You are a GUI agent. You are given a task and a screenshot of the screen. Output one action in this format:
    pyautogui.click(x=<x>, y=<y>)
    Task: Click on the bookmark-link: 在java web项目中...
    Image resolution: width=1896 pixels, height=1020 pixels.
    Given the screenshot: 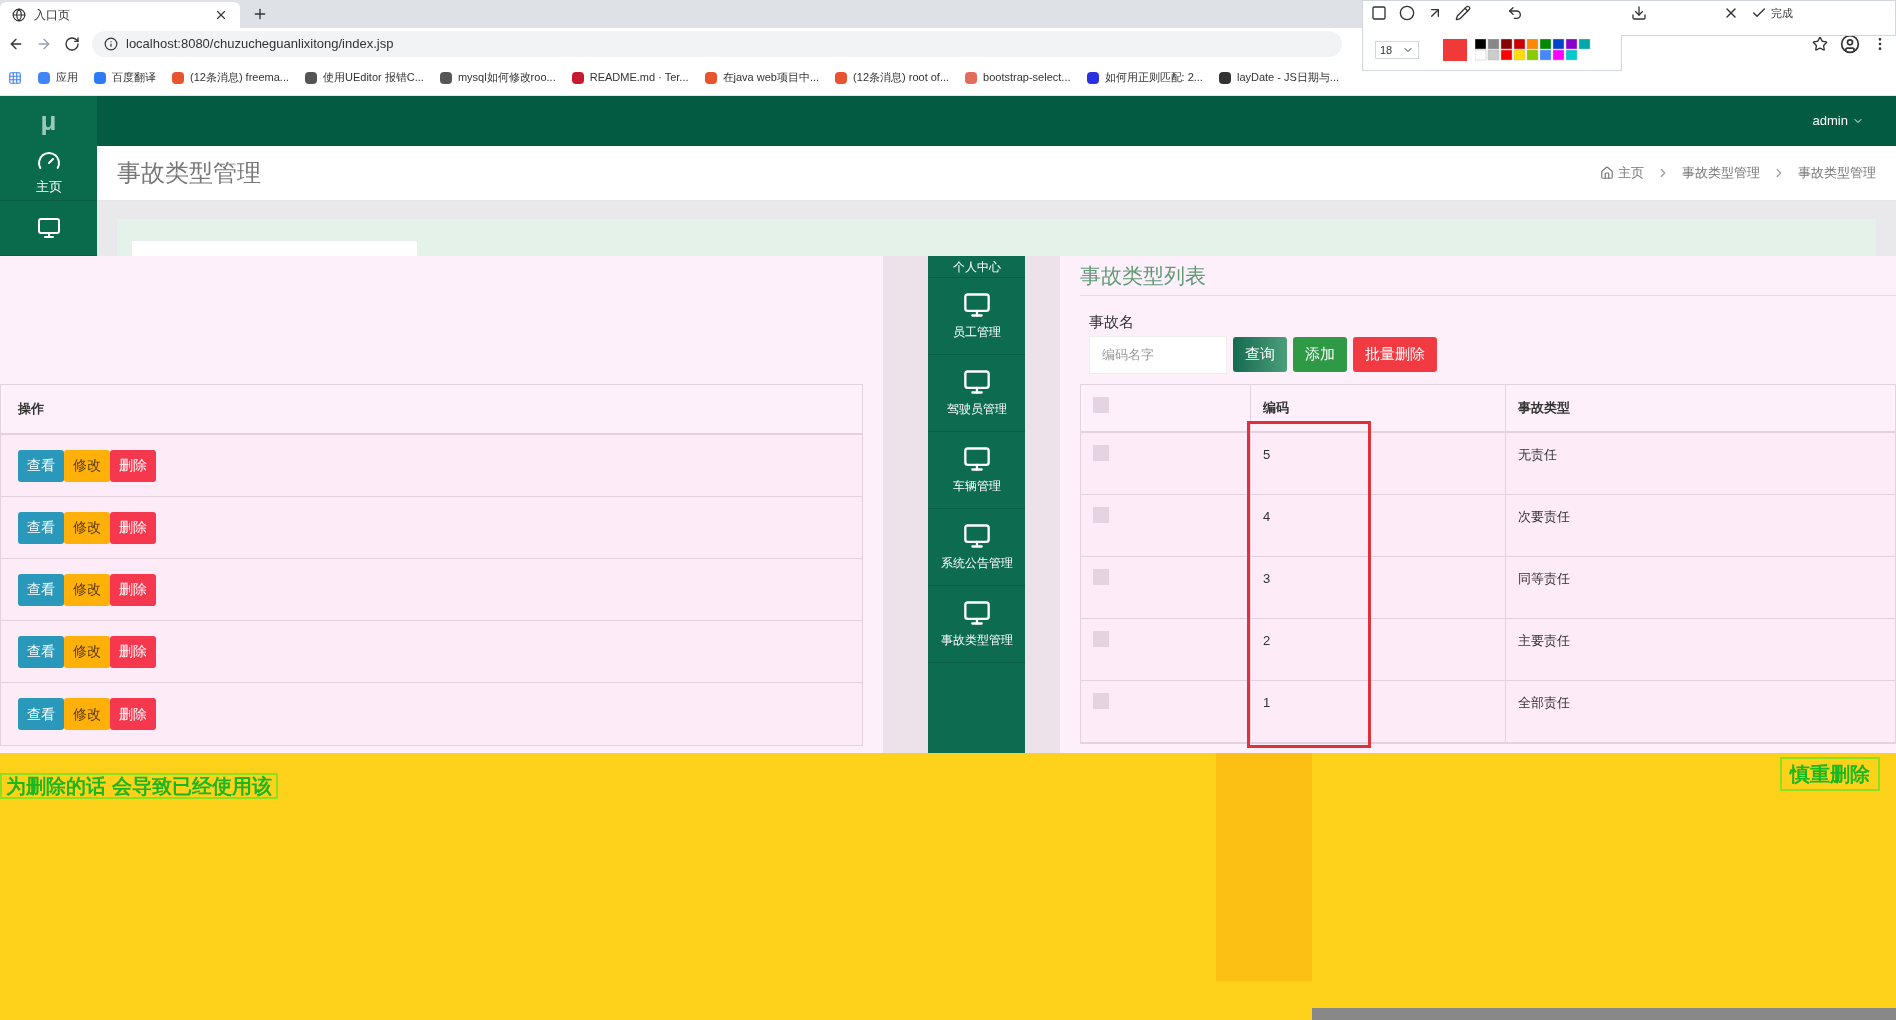 What is the action you would take?
    pyautogui.click(x=762, y=77)
    